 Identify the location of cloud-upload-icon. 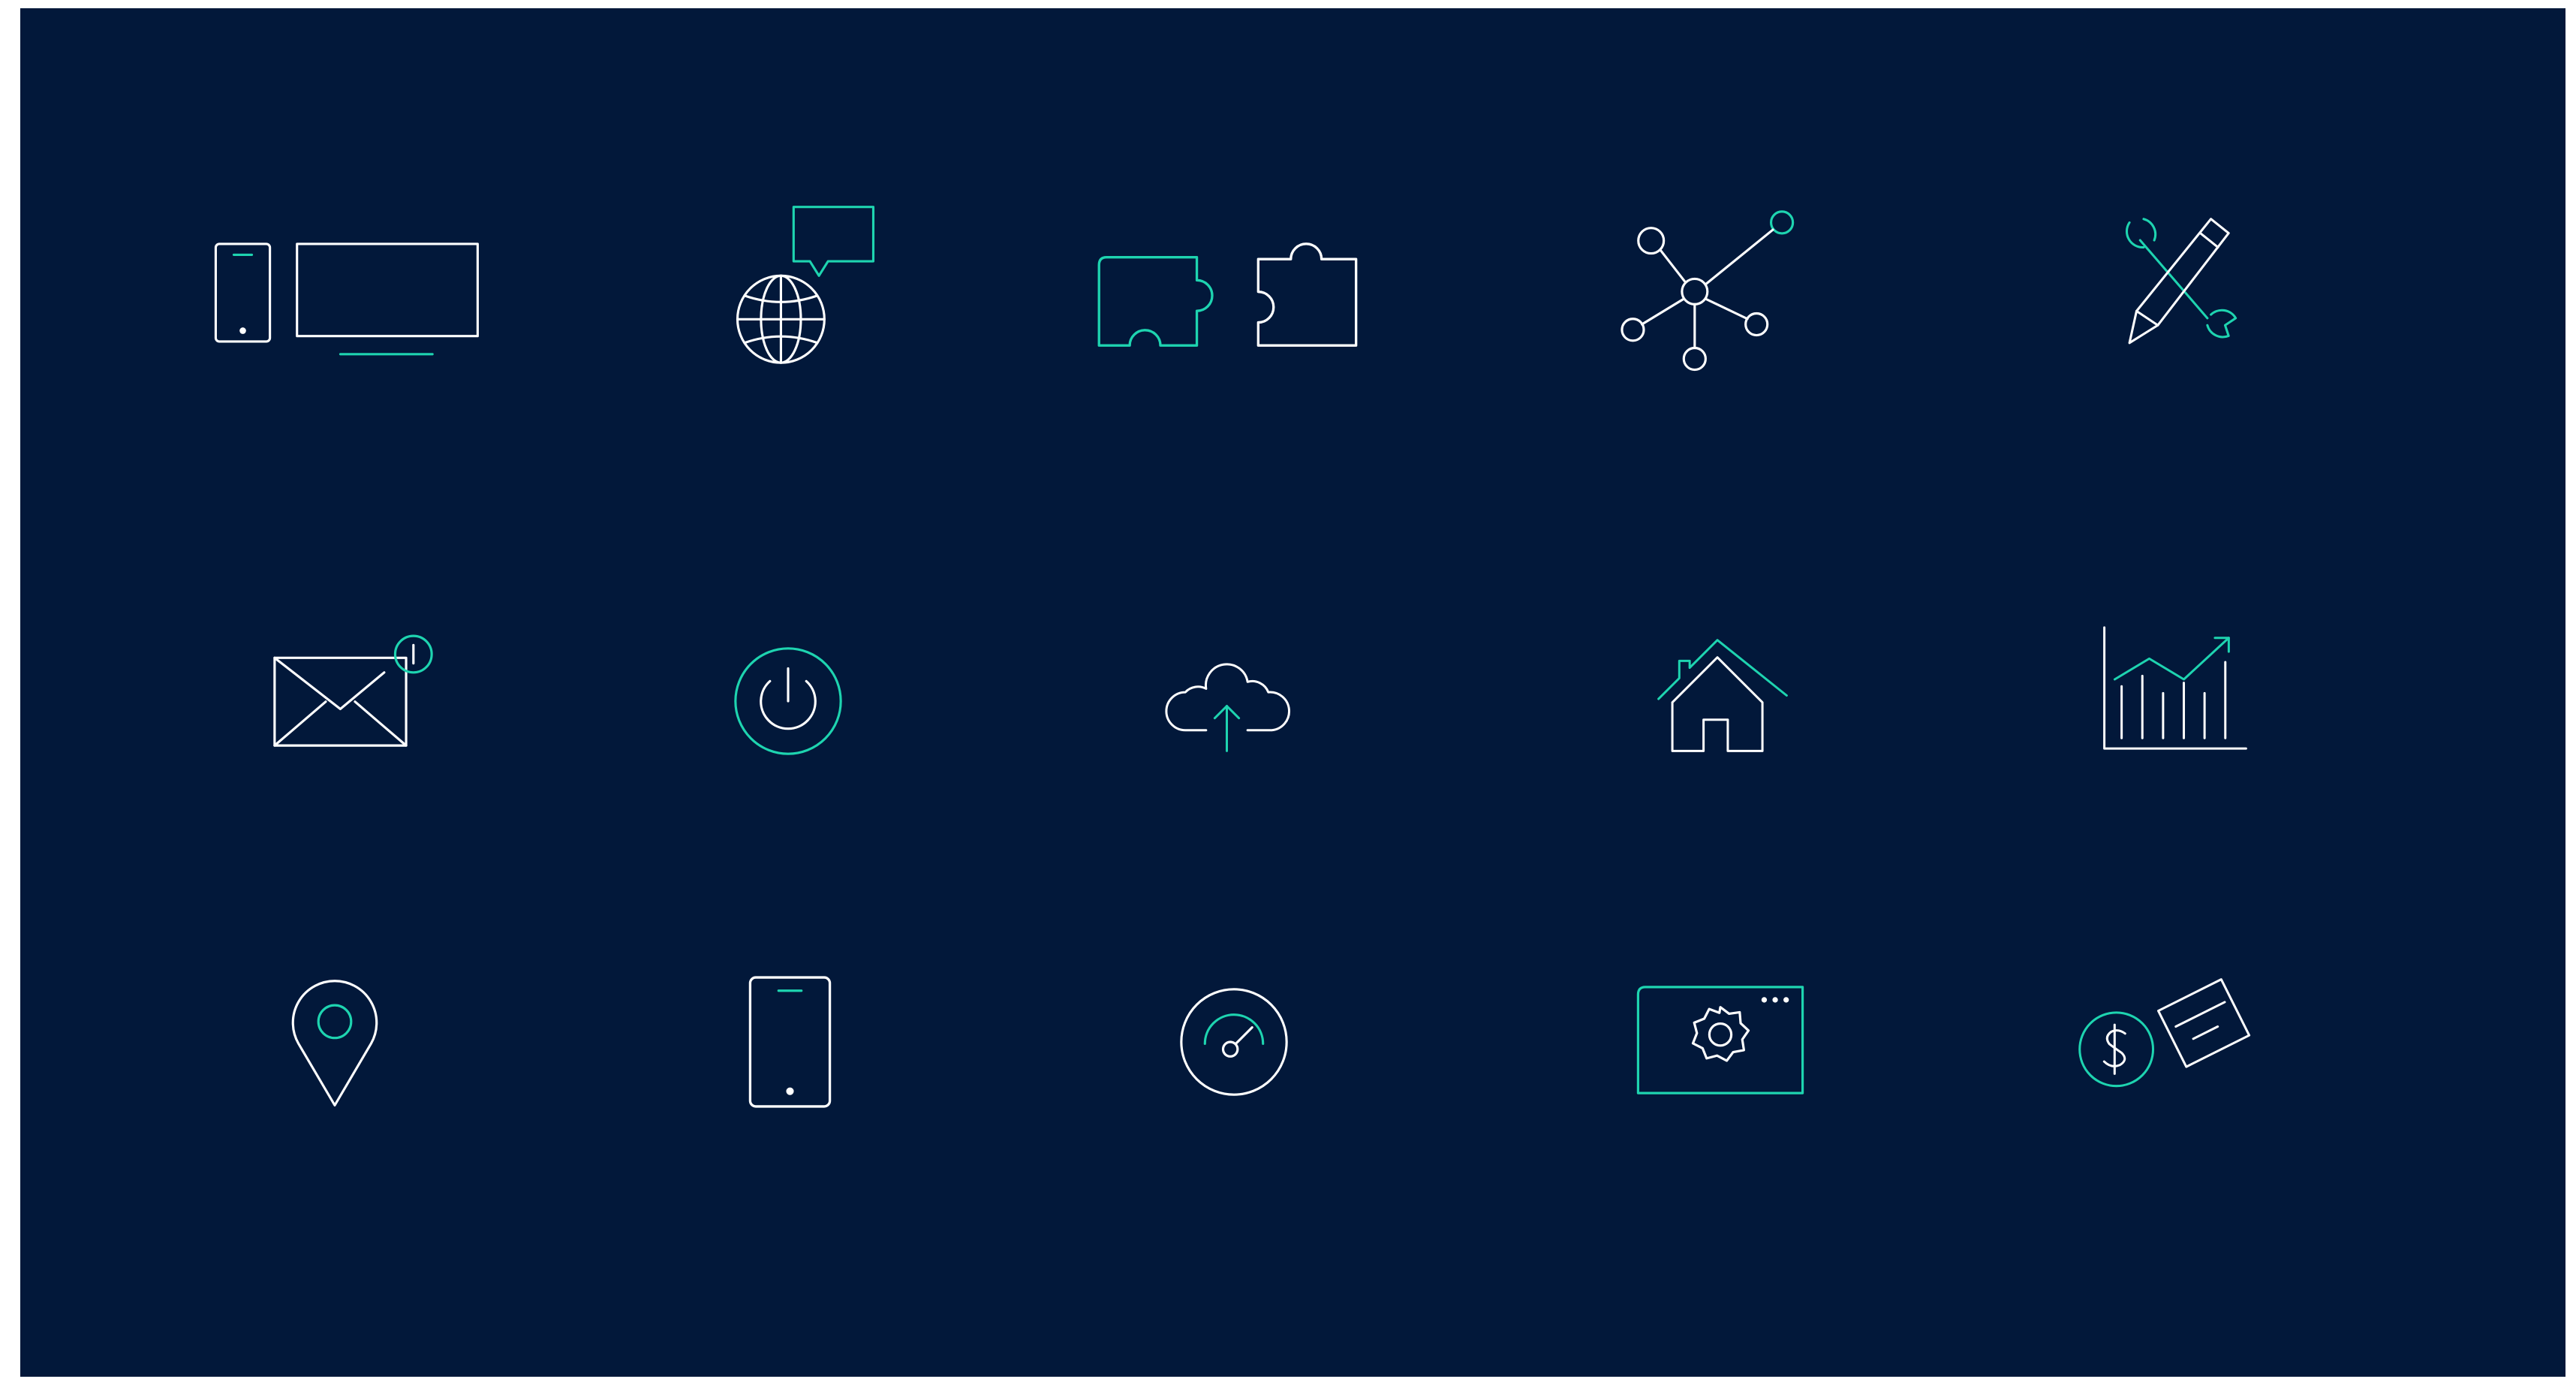
(1227, 707).